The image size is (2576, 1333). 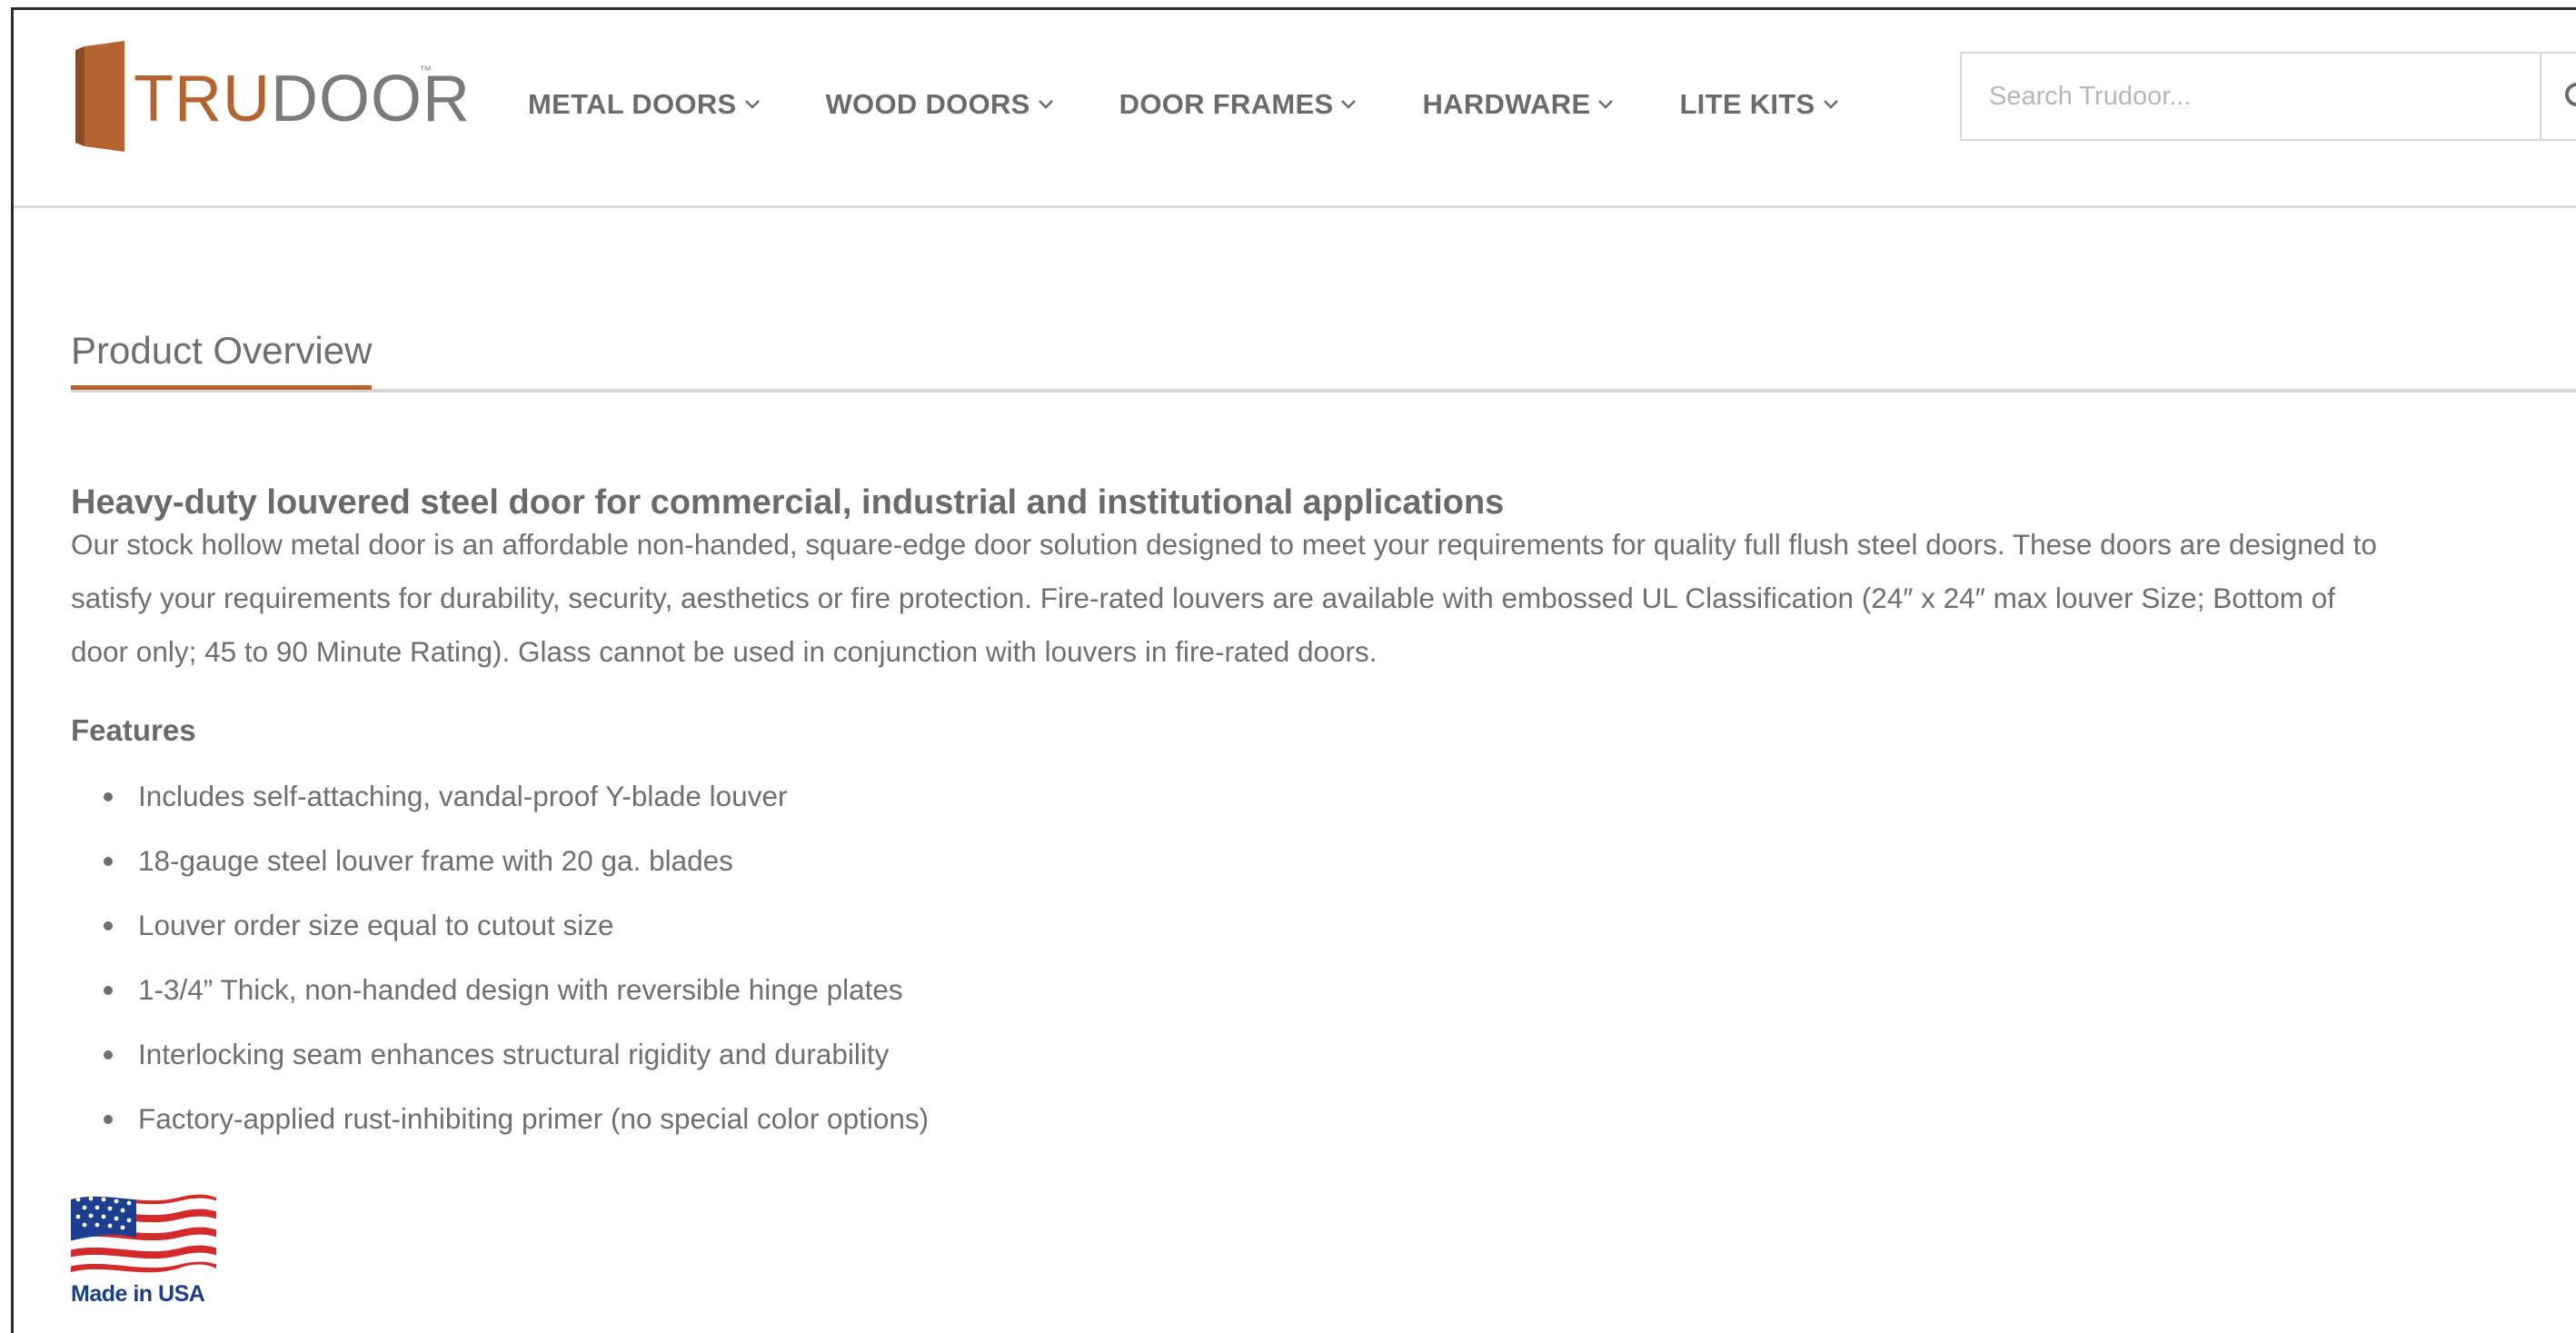 What do you see at coordinates (928, 104) in the screenshot?
I see `nav-label: WOOD DOORS` at bounding box center [928, 104].